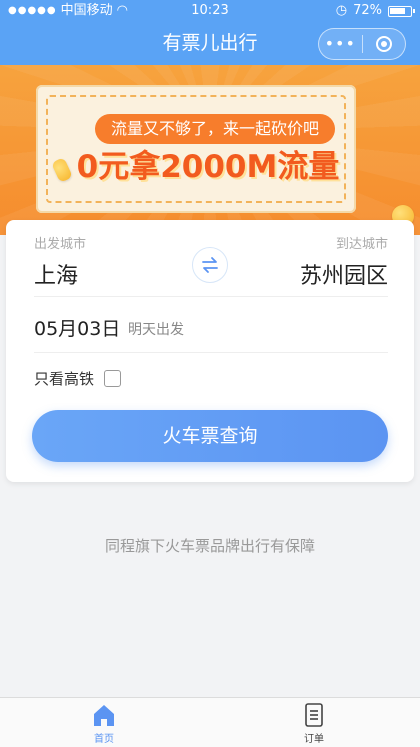 The width and height of the screenshot is (420, 747). I want to click on battery-percent: 72%, so click(367, 10).